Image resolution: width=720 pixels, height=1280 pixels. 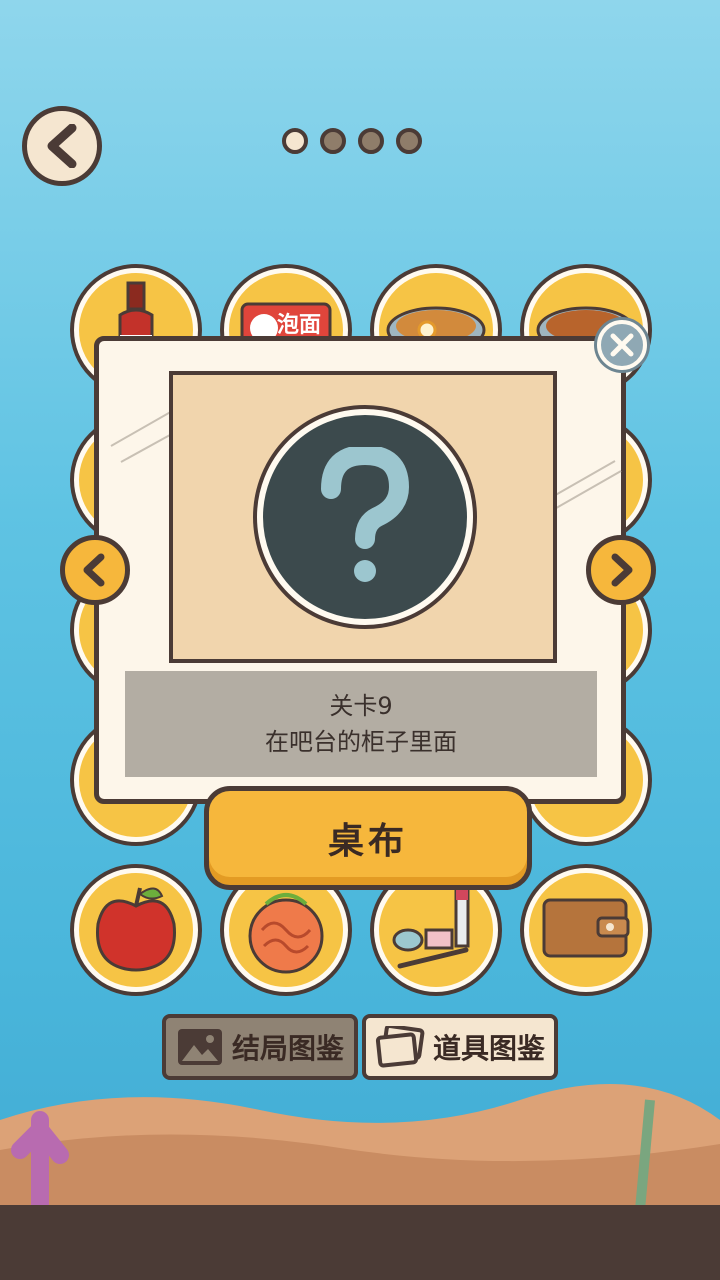 I want to click on question-mark-icon, so click(x=365, y=514).